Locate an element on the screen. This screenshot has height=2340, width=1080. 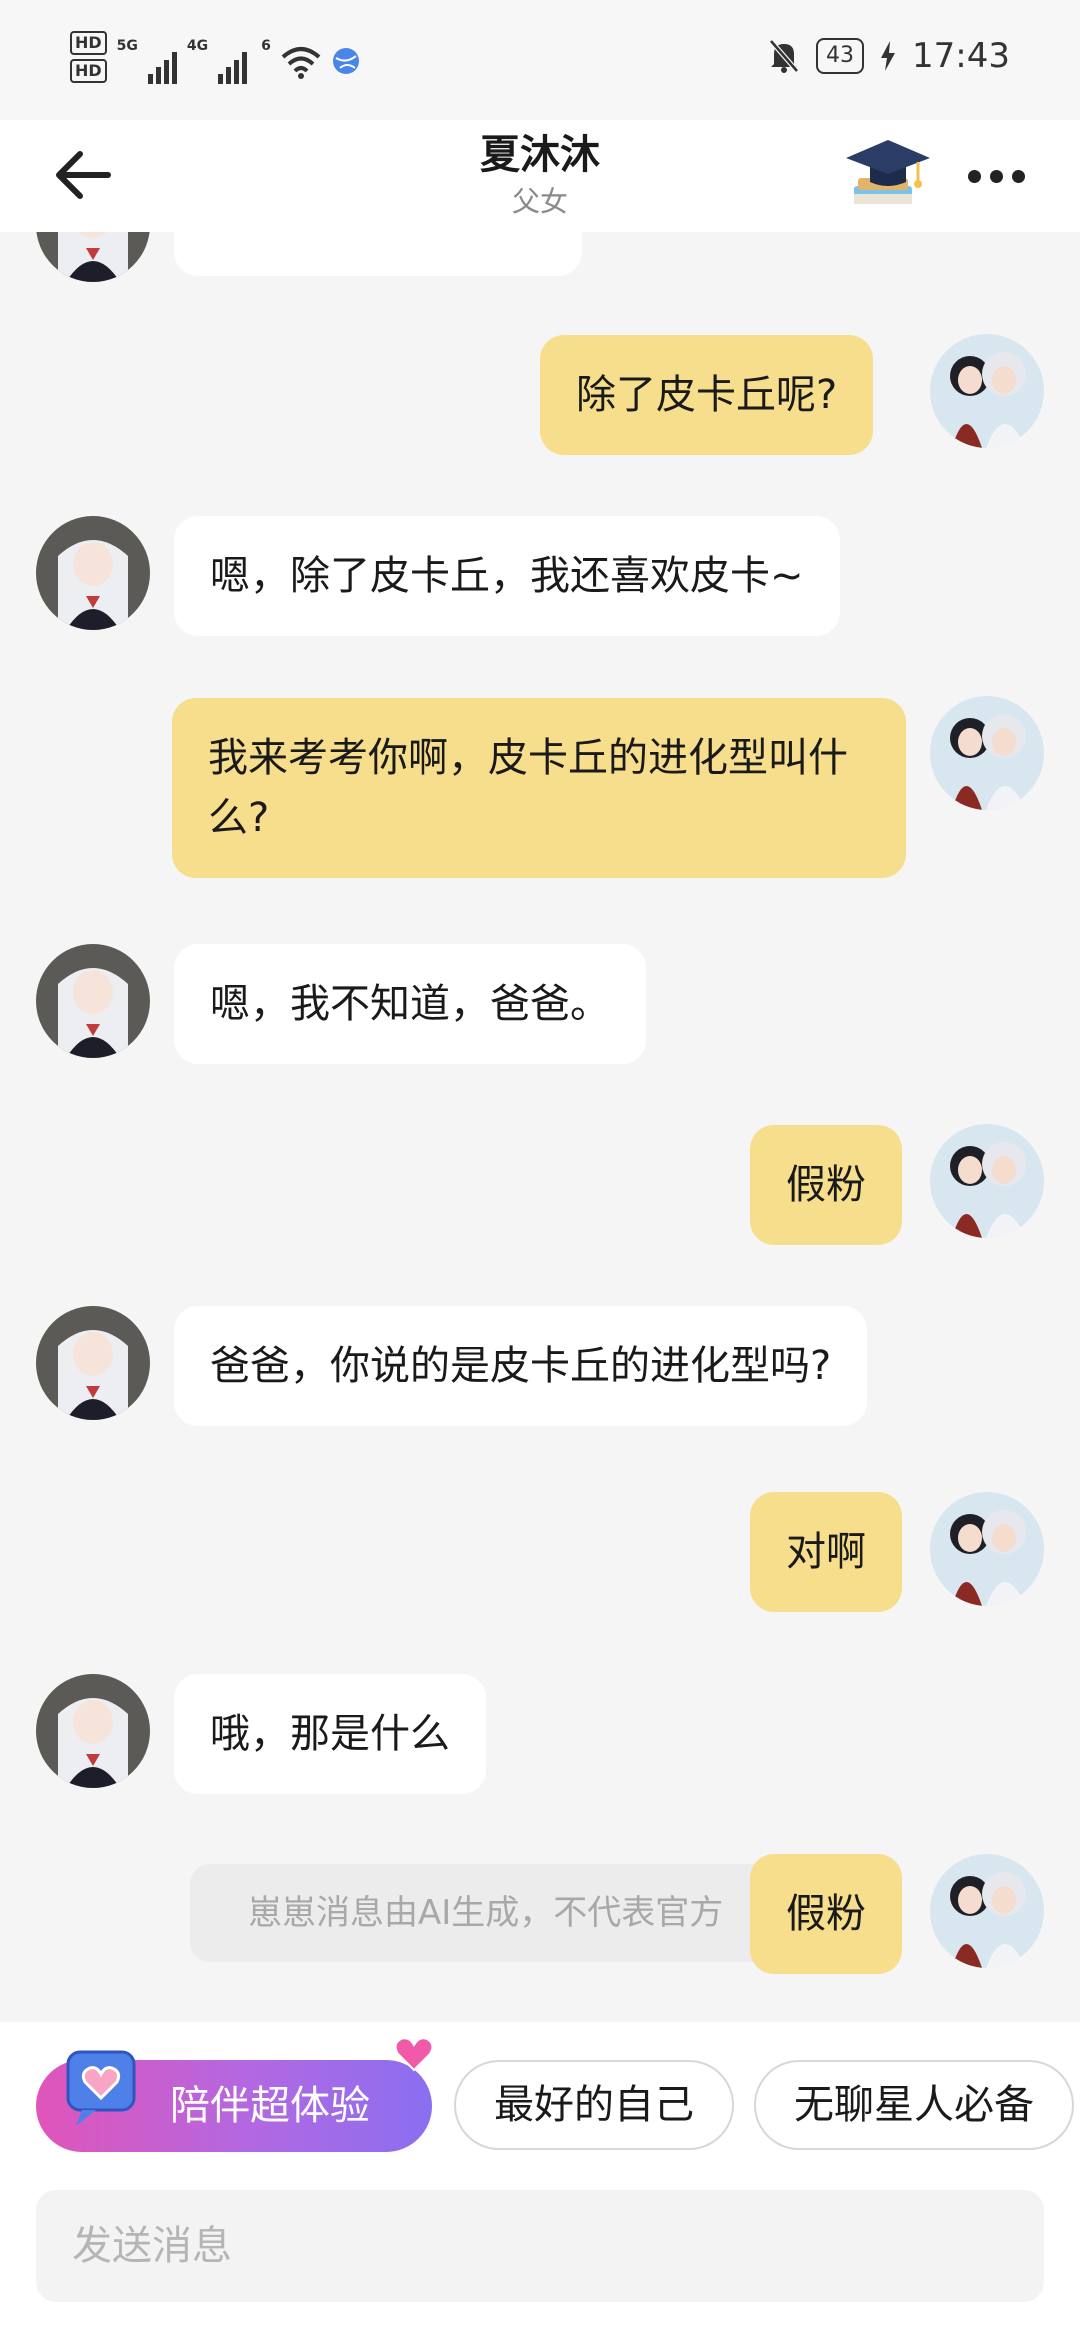
message-text: 爸爸，你说的是皮卡丘的进化型吗? is located at coordinates (521, 1366).